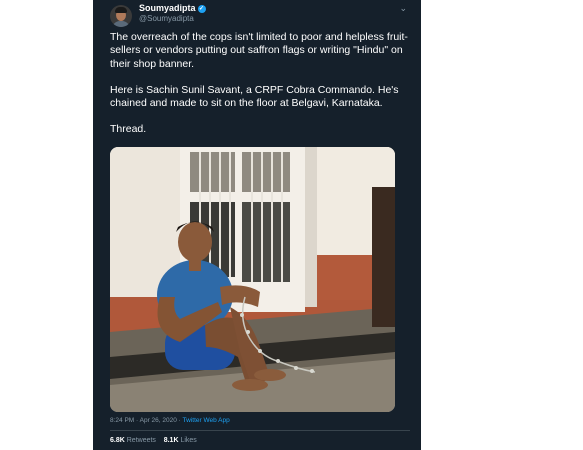 The width and height of the screenshot is (583, 450). I want to click on retweets-stat: 6.8K Retweets, so click(133, 440).